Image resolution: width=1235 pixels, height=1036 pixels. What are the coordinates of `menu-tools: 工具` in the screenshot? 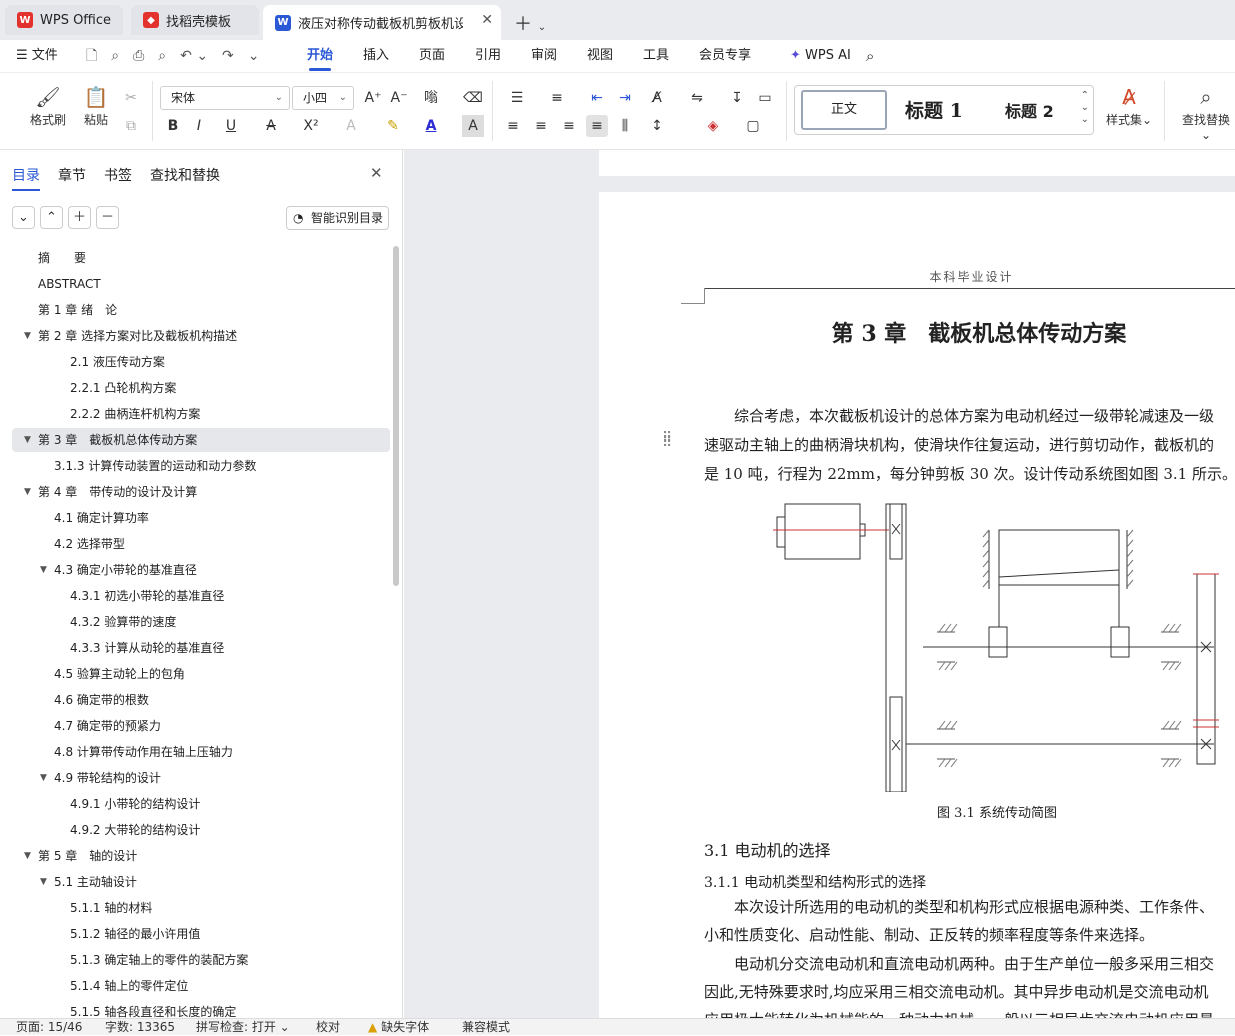 It's located at (656, 56).